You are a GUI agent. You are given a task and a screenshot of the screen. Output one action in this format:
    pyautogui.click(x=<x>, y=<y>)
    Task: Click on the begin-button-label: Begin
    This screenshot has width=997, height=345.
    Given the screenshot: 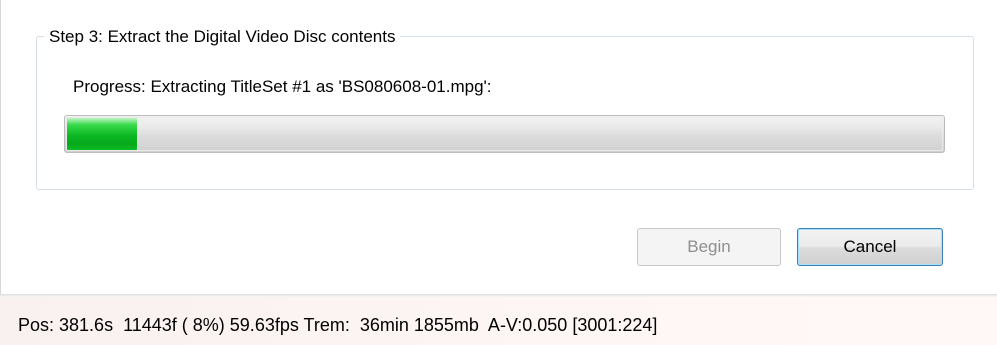 What is the action you would take?
    pyautogui.click(x=709, y=246)
    